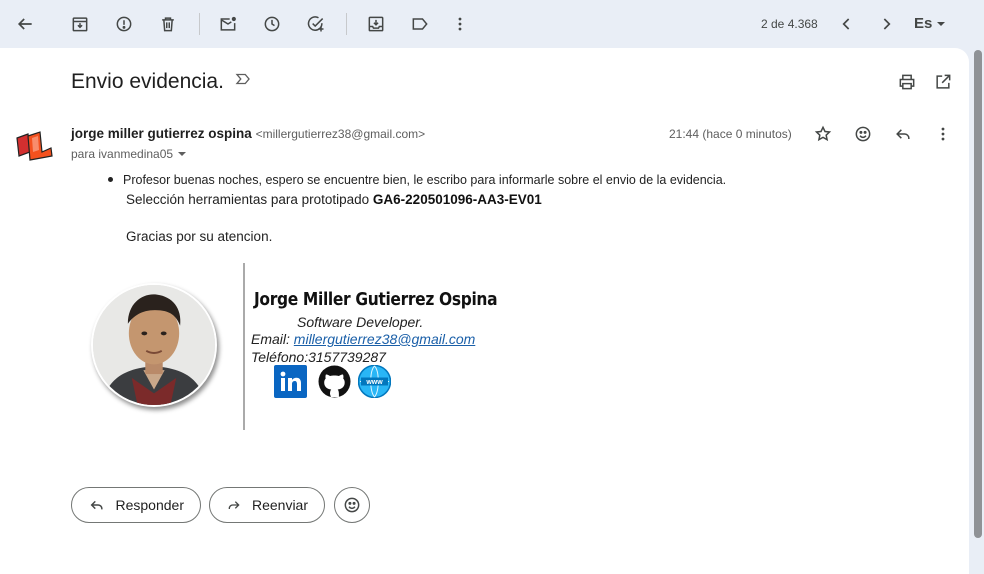 Image resolution: width=984 pixels, height=574 pixels. Describe the element at coordinates (492, 24) in the screenshot. I see `toolbar: 2 de 4.368 Es` at that location.